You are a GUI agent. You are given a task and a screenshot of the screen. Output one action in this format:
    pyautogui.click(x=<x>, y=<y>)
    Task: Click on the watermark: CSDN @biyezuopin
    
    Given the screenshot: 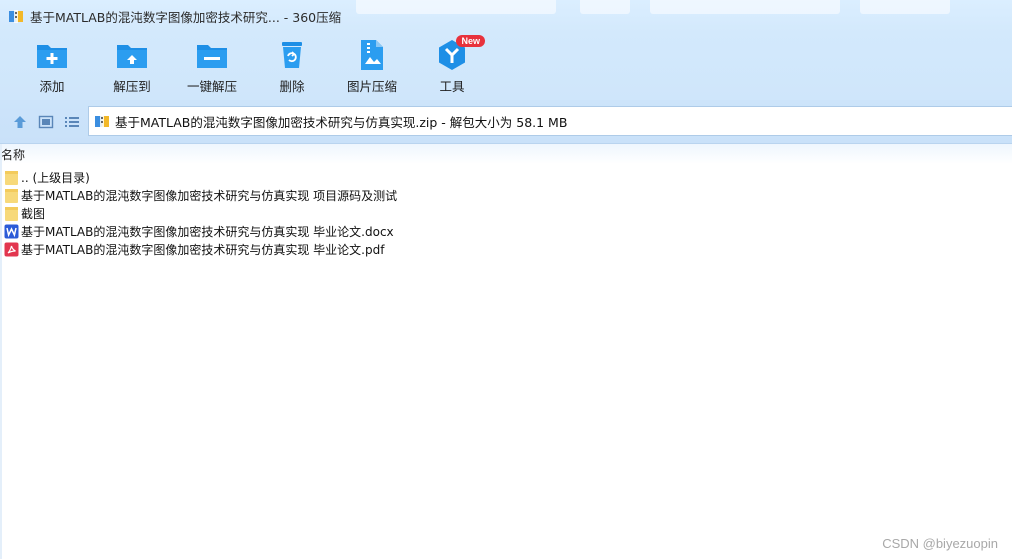 What is the action you would take?
    pyautogui.click(x=940, y=543)
    